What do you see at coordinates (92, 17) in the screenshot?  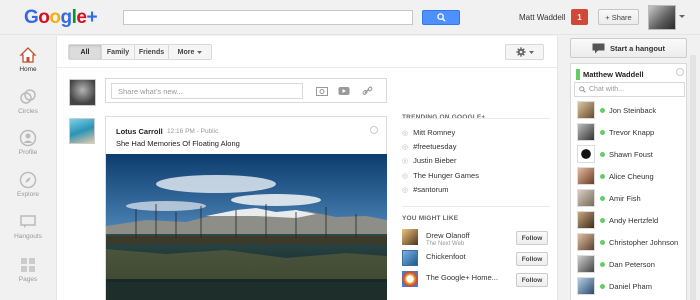 I see `logo-letter: +` at bounding box center [92, 17].